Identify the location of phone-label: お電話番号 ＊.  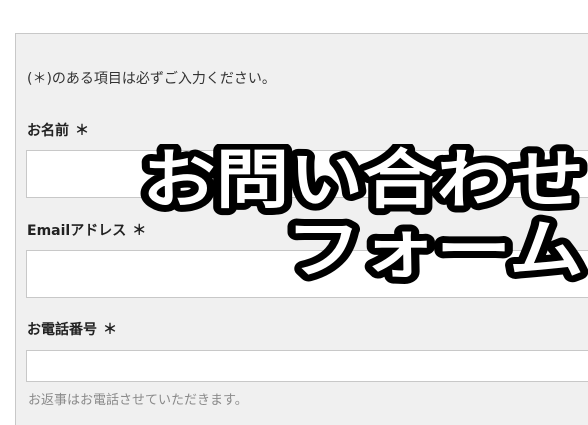
(72, 329).